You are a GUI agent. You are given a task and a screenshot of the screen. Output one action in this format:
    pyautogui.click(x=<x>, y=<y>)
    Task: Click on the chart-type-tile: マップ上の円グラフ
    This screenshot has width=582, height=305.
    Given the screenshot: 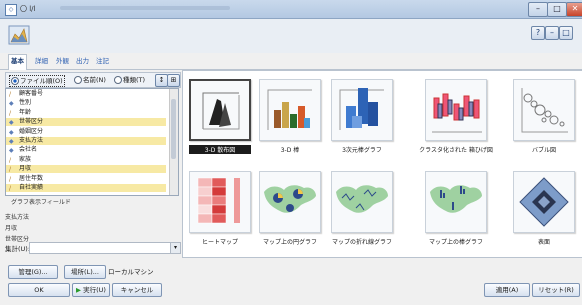 What is the action you would take?
    pyautogui.click(x=290, y=208)
    